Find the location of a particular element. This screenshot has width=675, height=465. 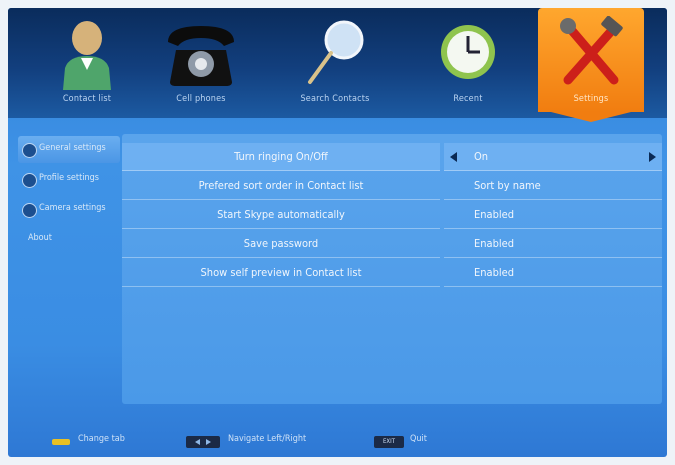

tab-cell-phones: Cell phones is located at coordinates (201, 63).